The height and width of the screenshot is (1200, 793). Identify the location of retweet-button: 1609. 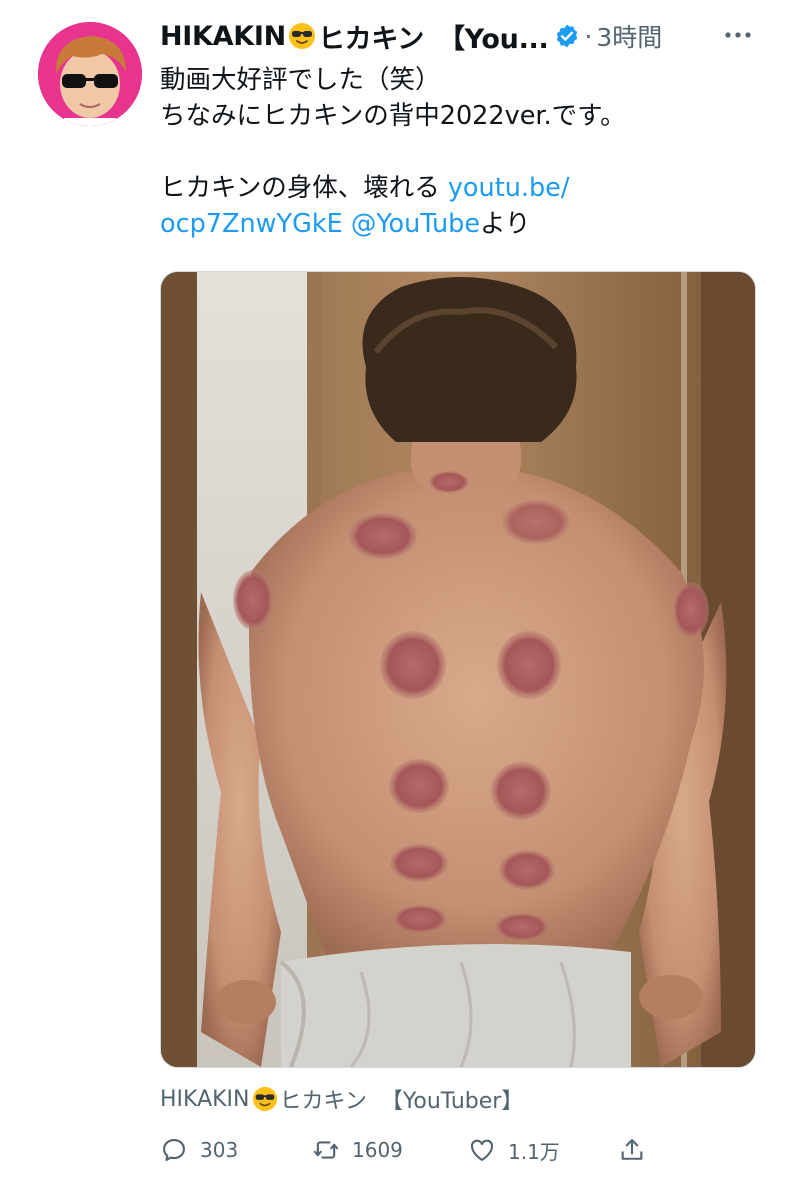
(357, 1150).